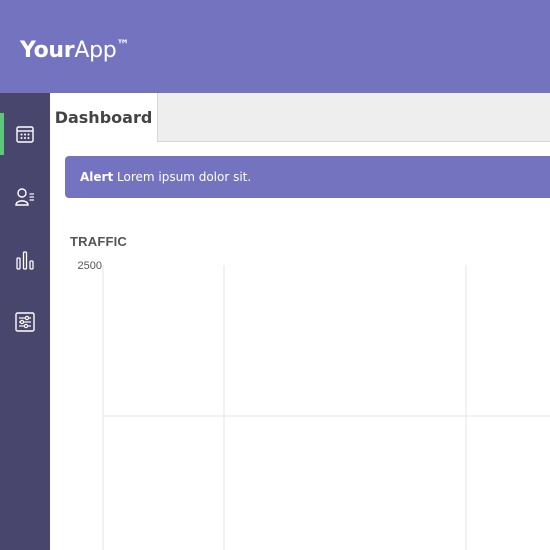  I want to click on sidebar, so click(25, 321).